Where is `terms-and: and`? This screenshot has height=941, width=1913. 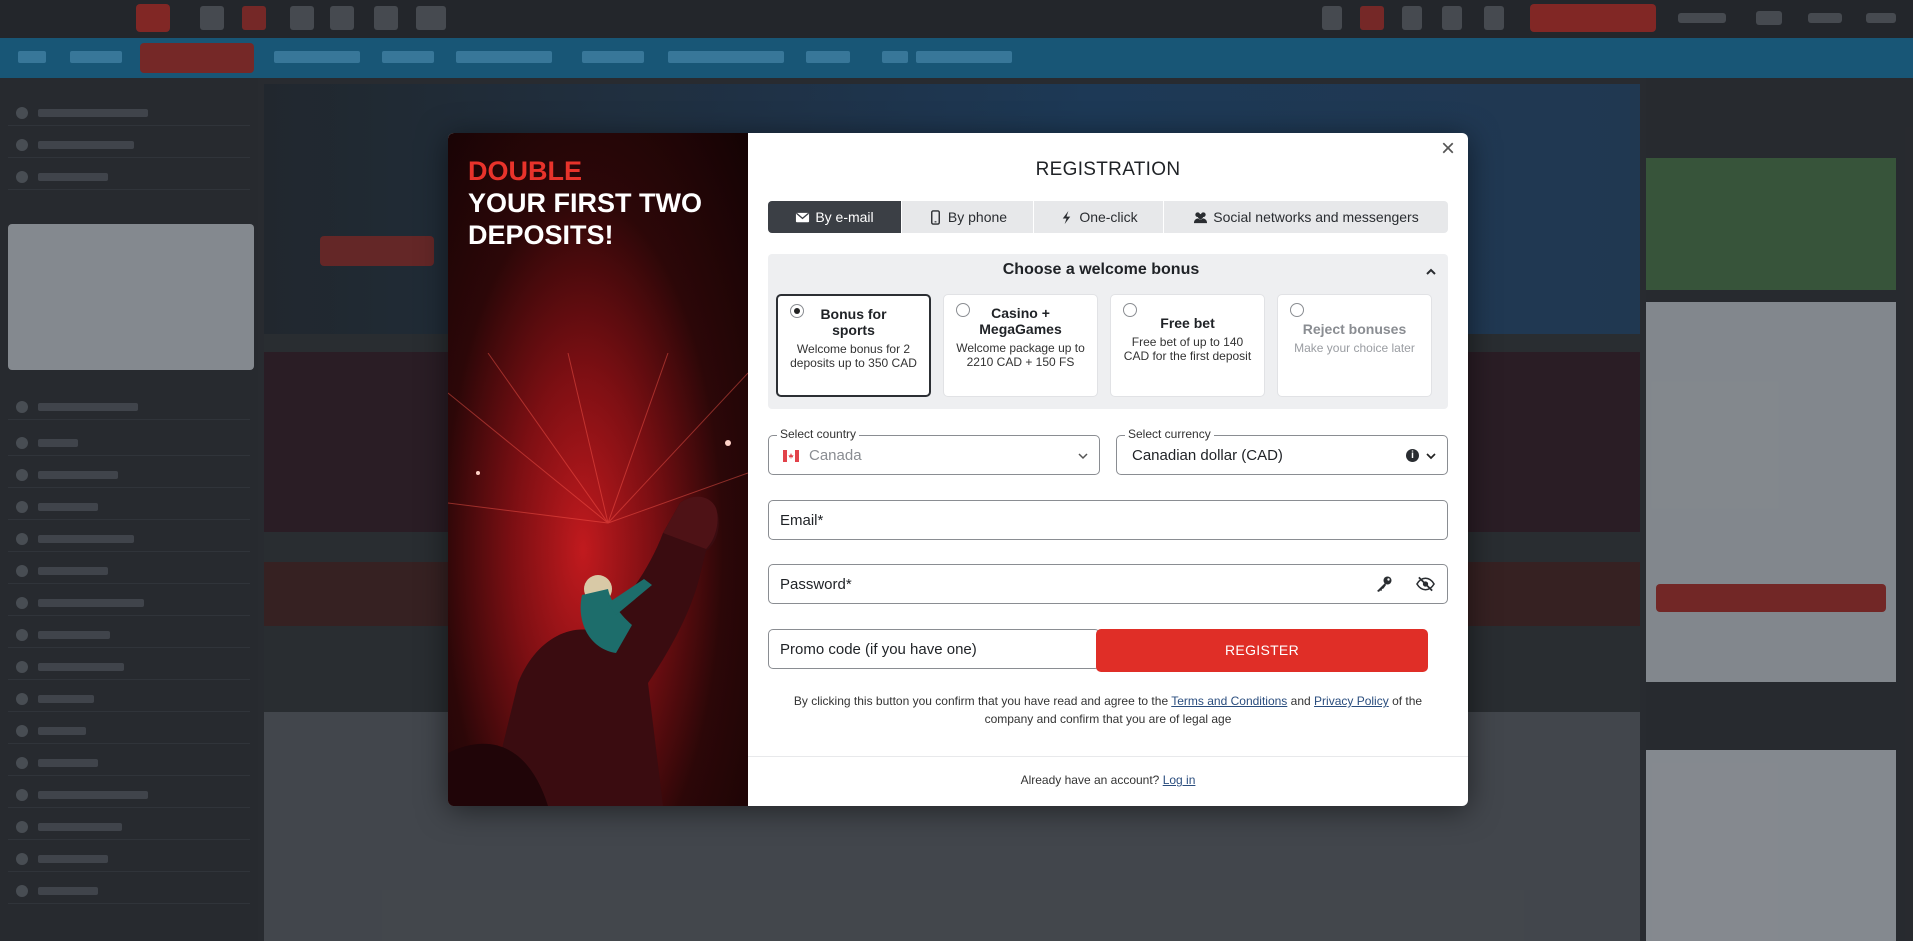
terms-and: and is located at coordinates (1300, 701).